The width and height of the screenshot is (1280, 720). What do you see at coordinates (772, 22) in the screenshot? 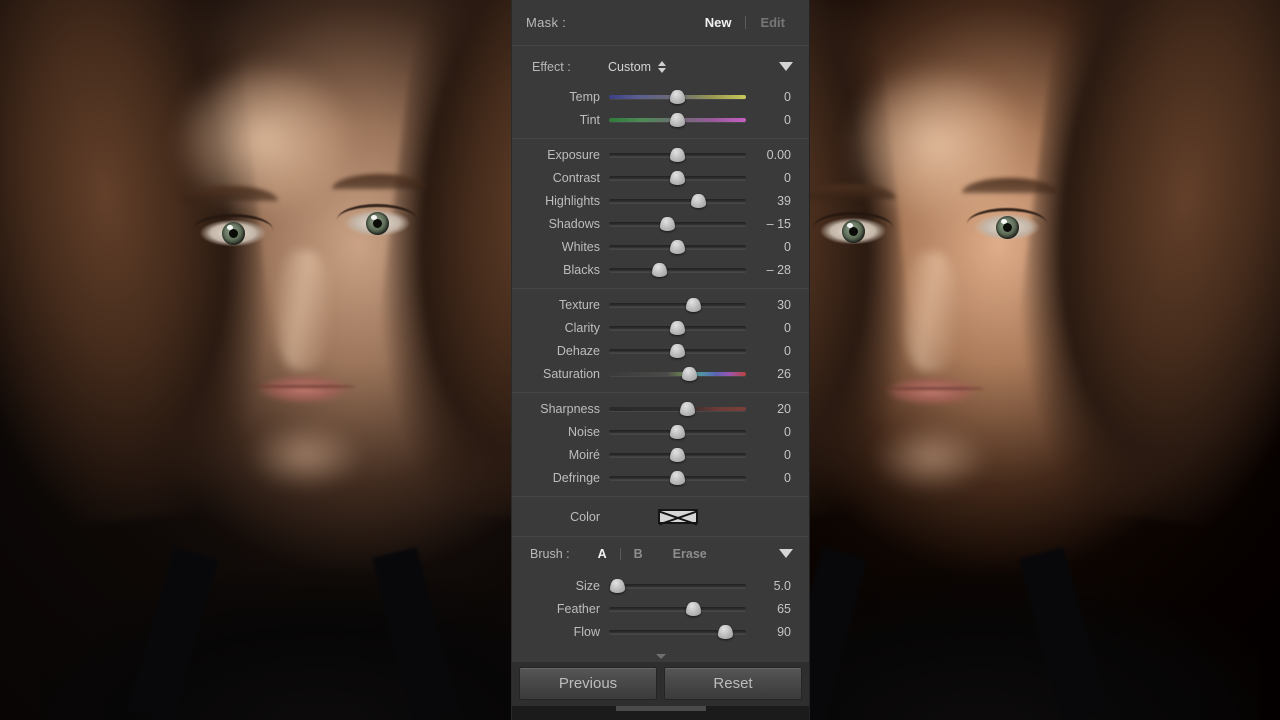
I see `mask-edit-button: Edit` at bounding box center [772, 22].